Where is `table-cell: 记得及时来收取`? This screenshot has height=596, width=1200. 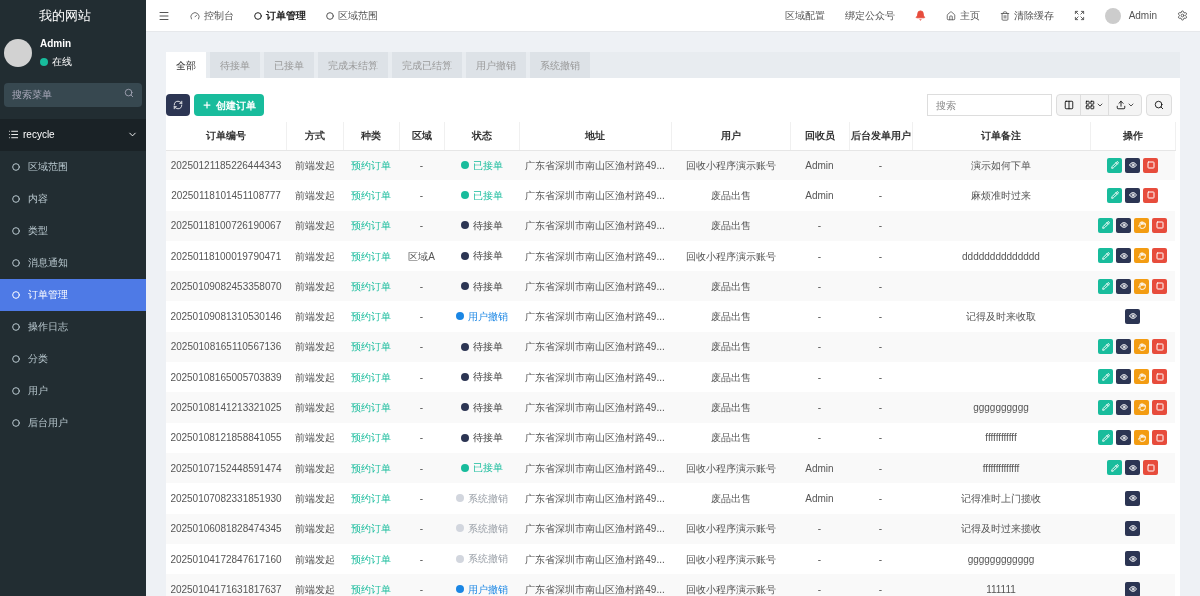 table-cell: 记得及时来收取 is located at coordinates (1001, 316).